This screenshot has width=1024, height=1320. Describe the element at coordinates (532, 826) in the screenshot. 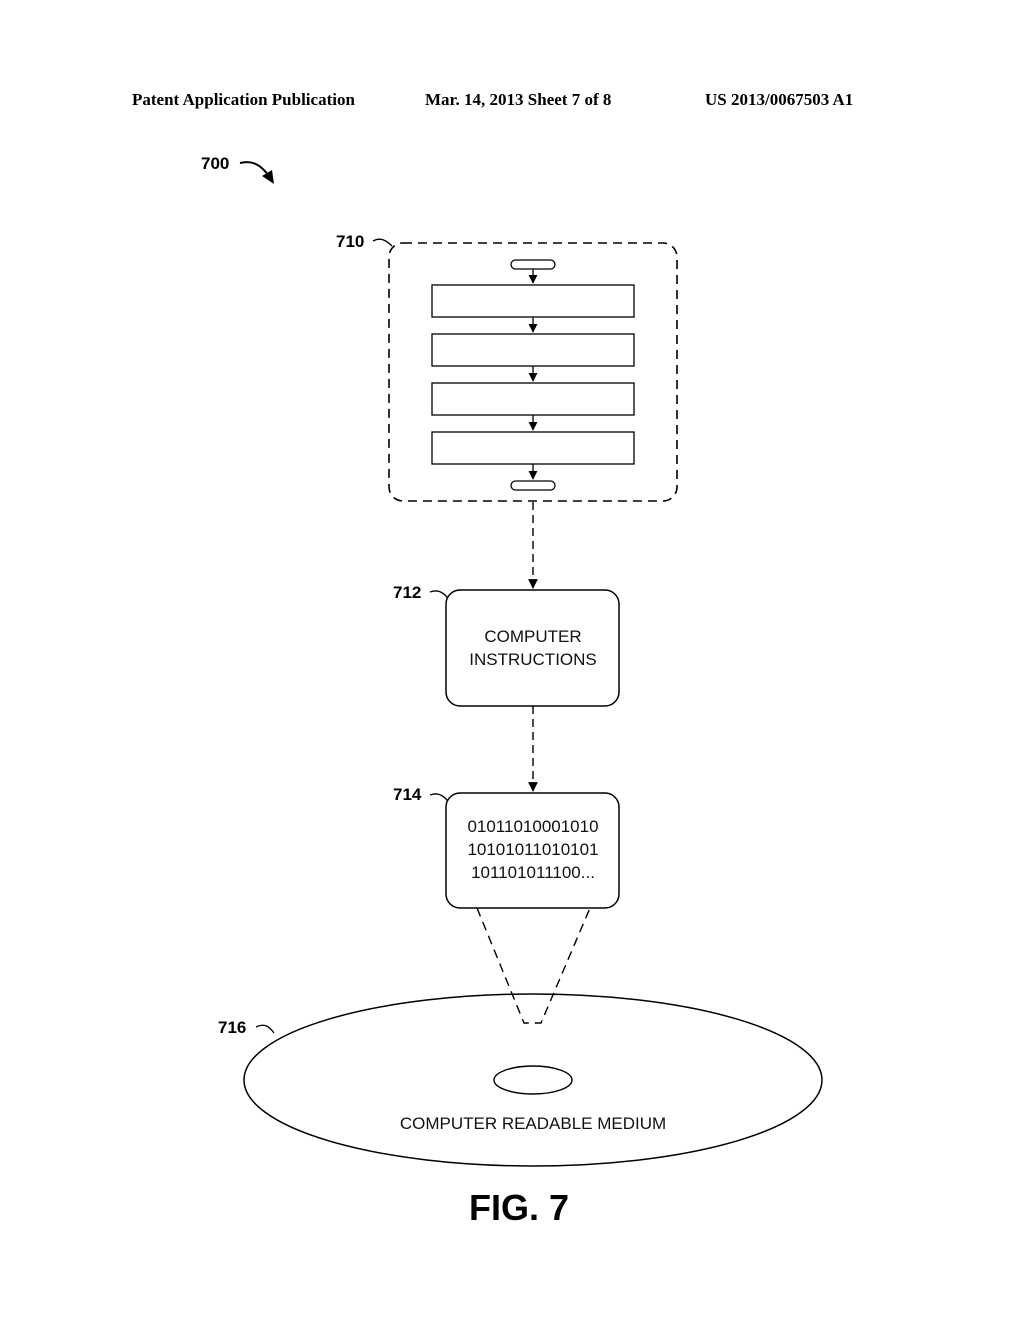

I see `binary-line-1: 01011010001010` at that location.